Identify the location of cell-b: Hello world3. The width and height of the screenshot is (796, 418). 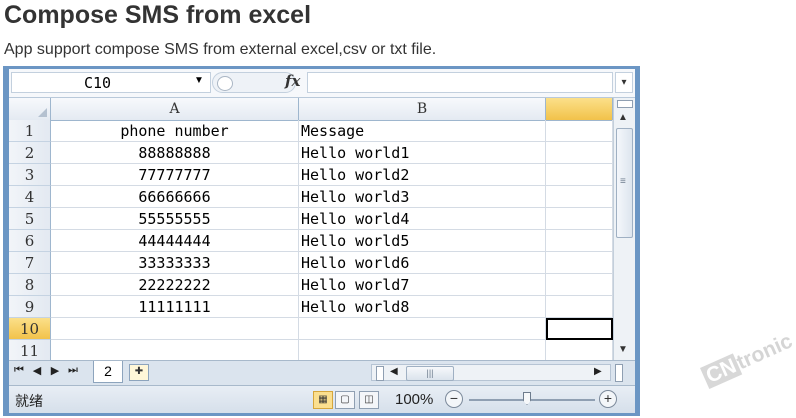
(422, 197).